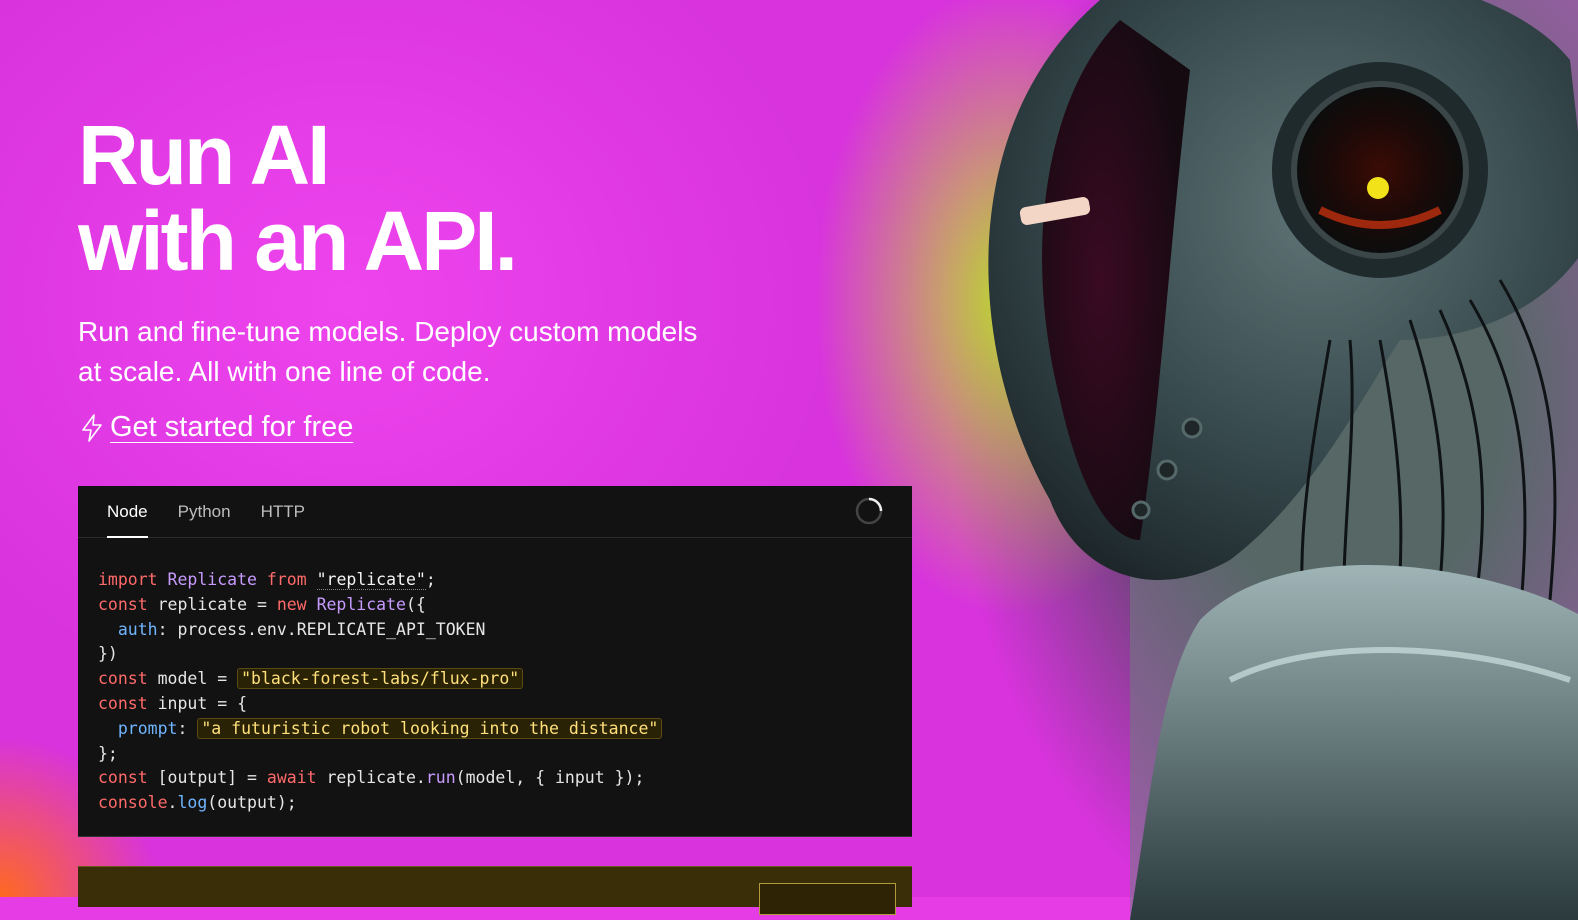  Describe the element at coordinates (252, 803) in the screenshot. I see `code-text: (output);` at that location.